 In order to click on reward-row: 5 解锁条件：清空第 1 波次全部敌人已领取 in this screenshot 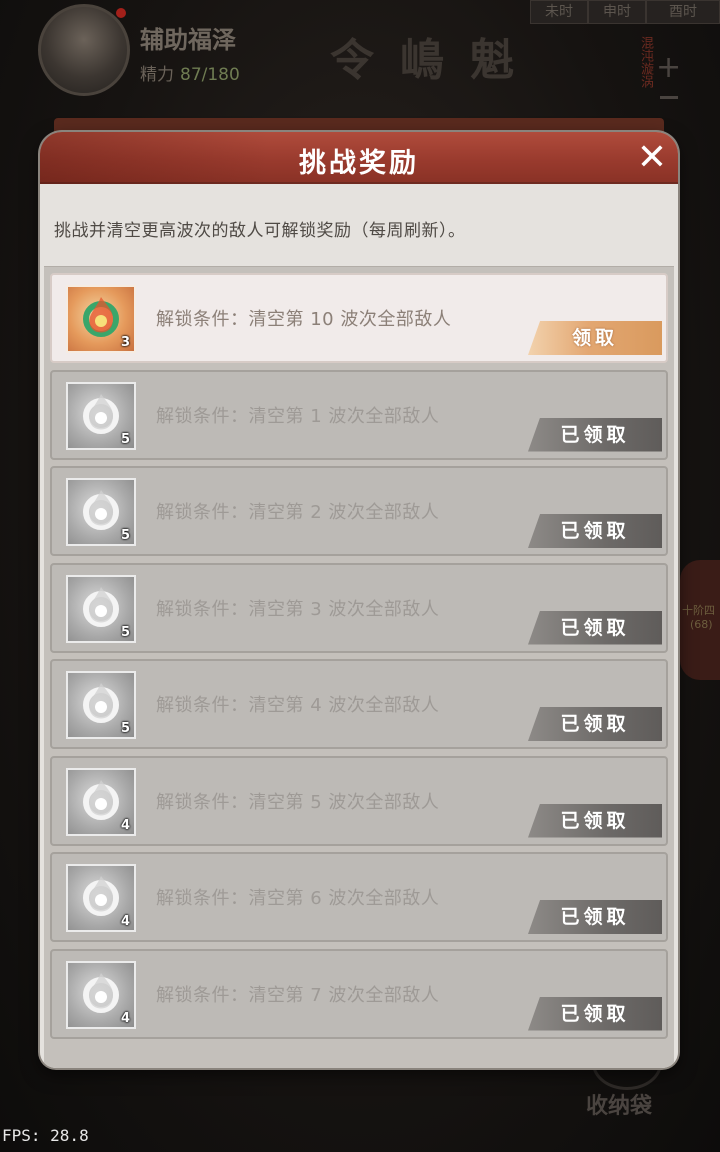, I will do `click(359, 414)`.